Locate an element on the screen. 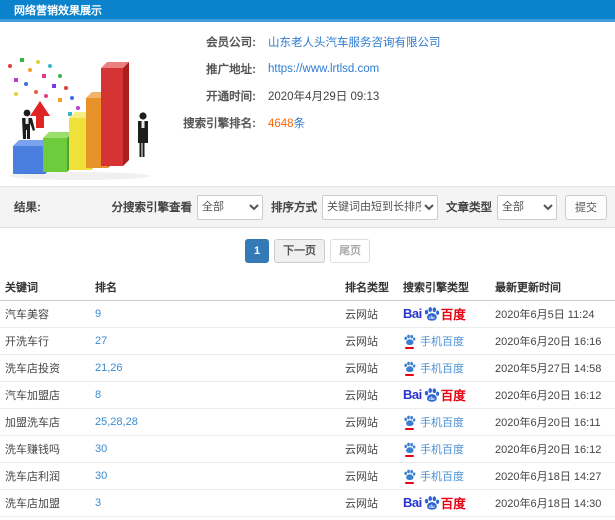 The image size is (615, 520). info-value-text: 2020年4月29日 09:13 is located at coordinates (324, 96).